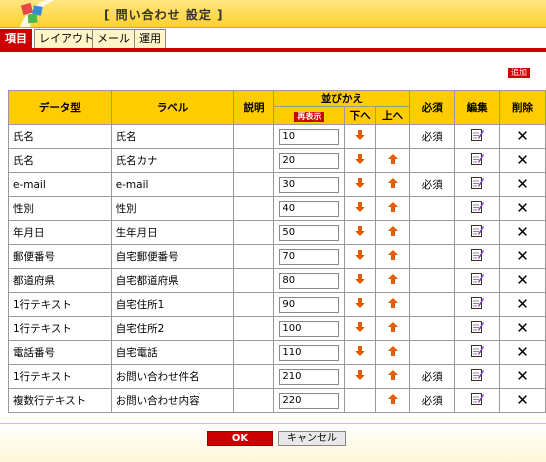 This screenshot has width=546, height=462. Describe the element at coordinates (277, 136) in the screenshot. I see `table-row: 氏名氏名 必須 ✕` at that location.